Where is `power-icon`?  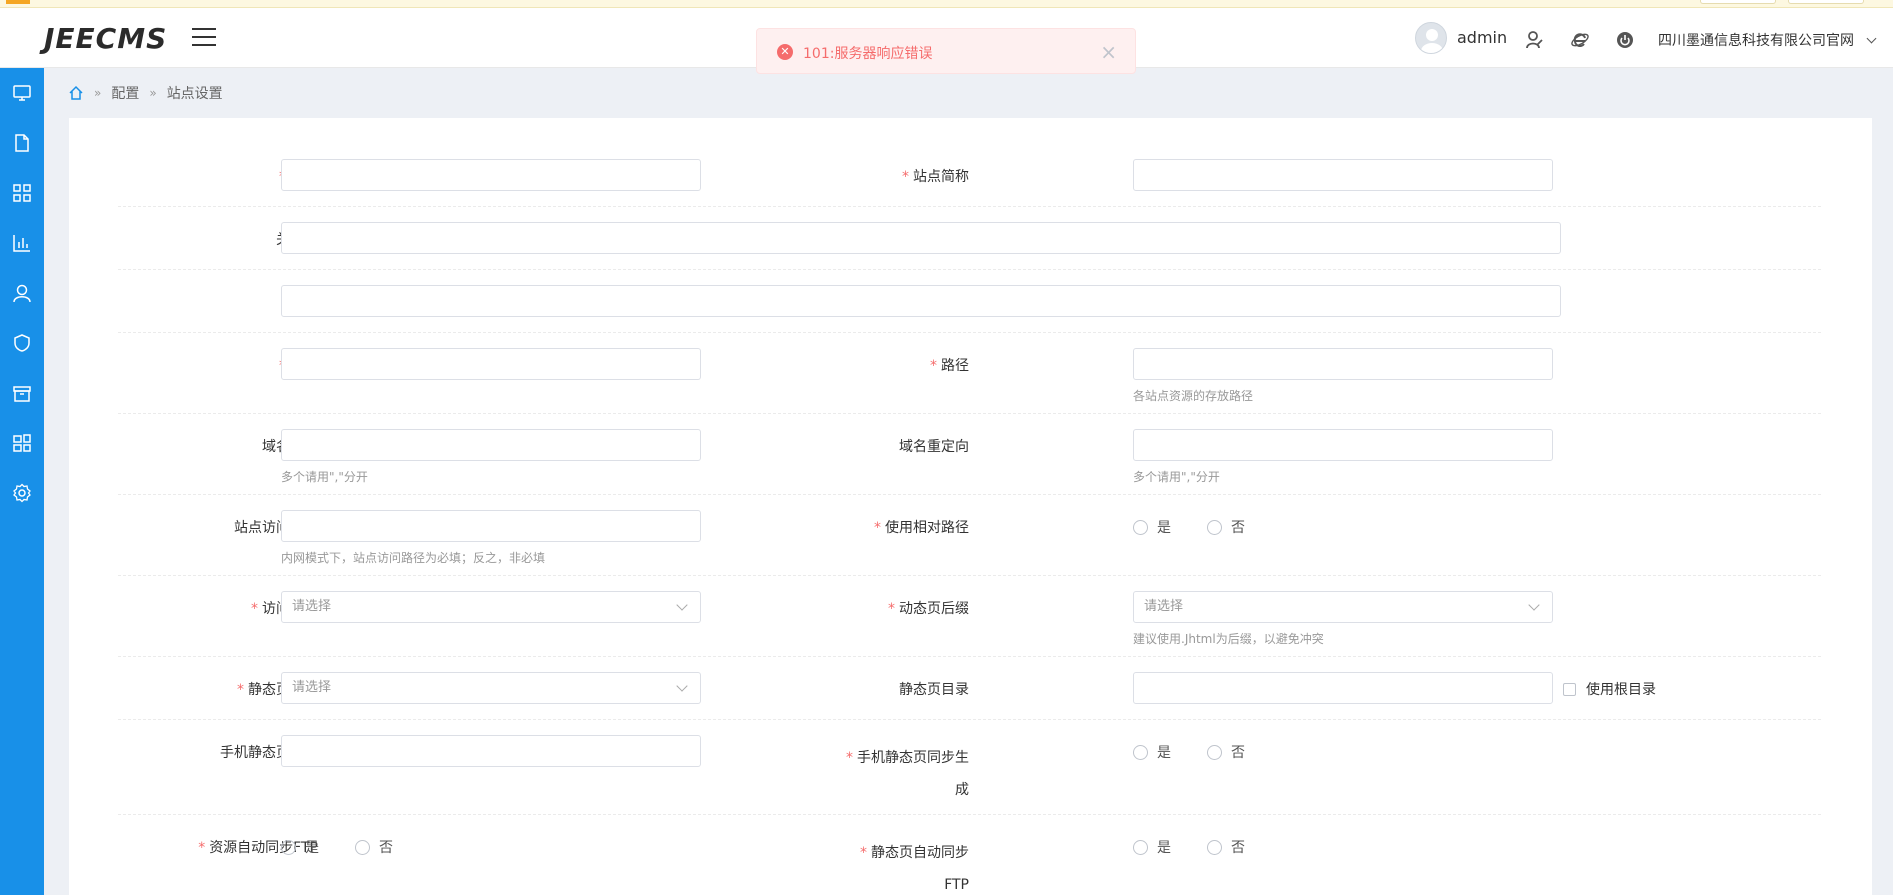 power-icon is located at coordinates (1625, 40).